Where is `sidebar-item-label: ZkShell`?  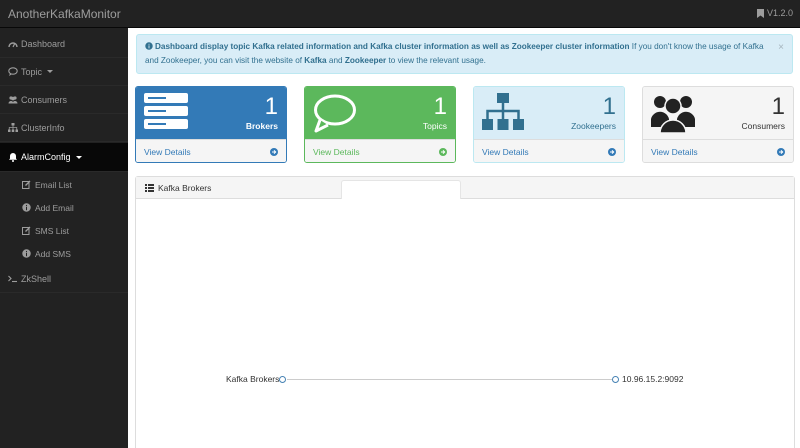 sidebar-item-label: ZkShell is located at coordinates (36, 278).